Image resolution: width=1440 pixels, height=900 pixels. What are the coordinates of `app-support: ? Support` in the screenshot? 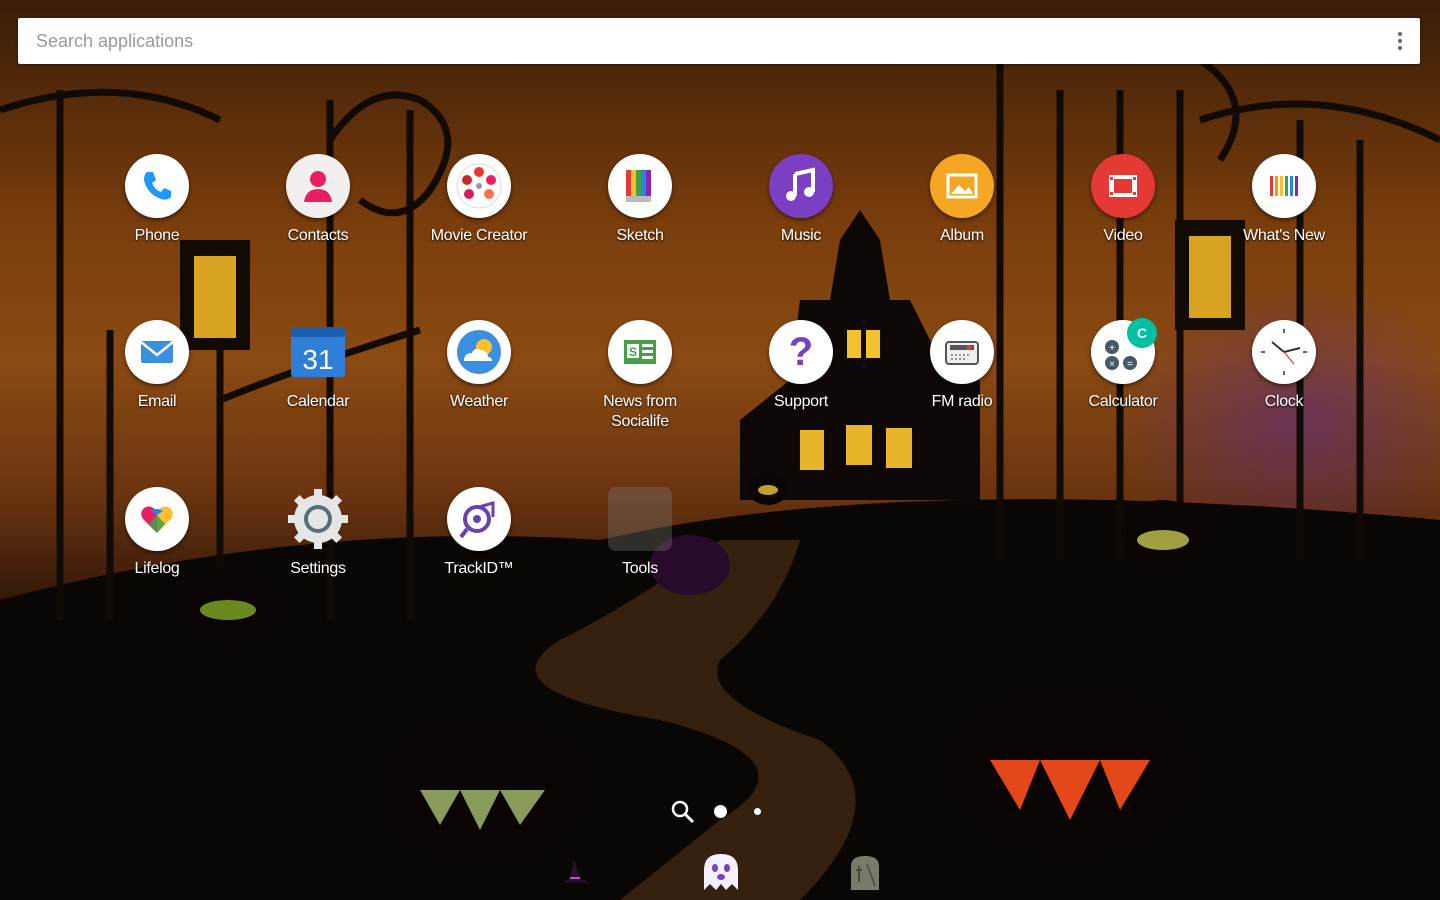 It's located at (801, 380).